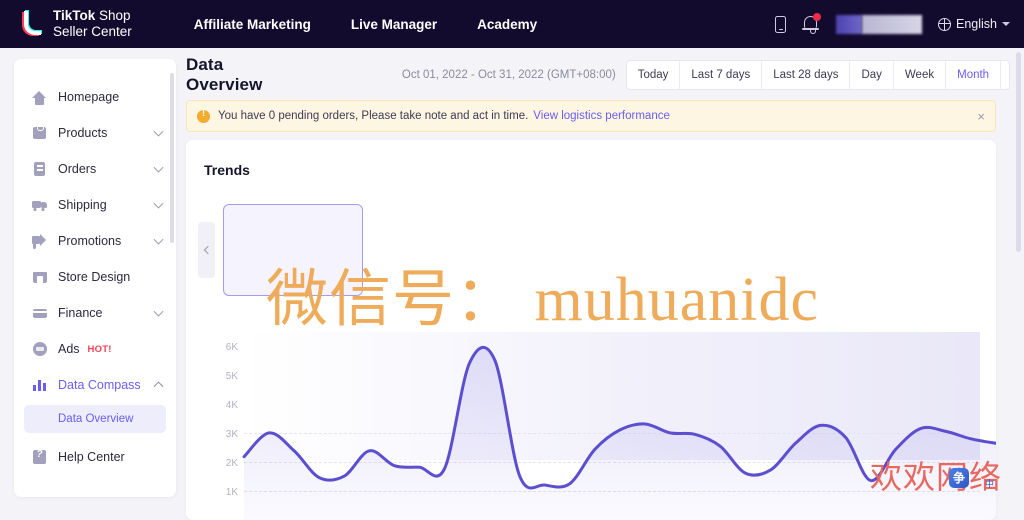 The height and width of the screenshot is (520, 1024). Describe the element at coordinates (39, 133) in the screenshot. I see `box-icon` at that location.